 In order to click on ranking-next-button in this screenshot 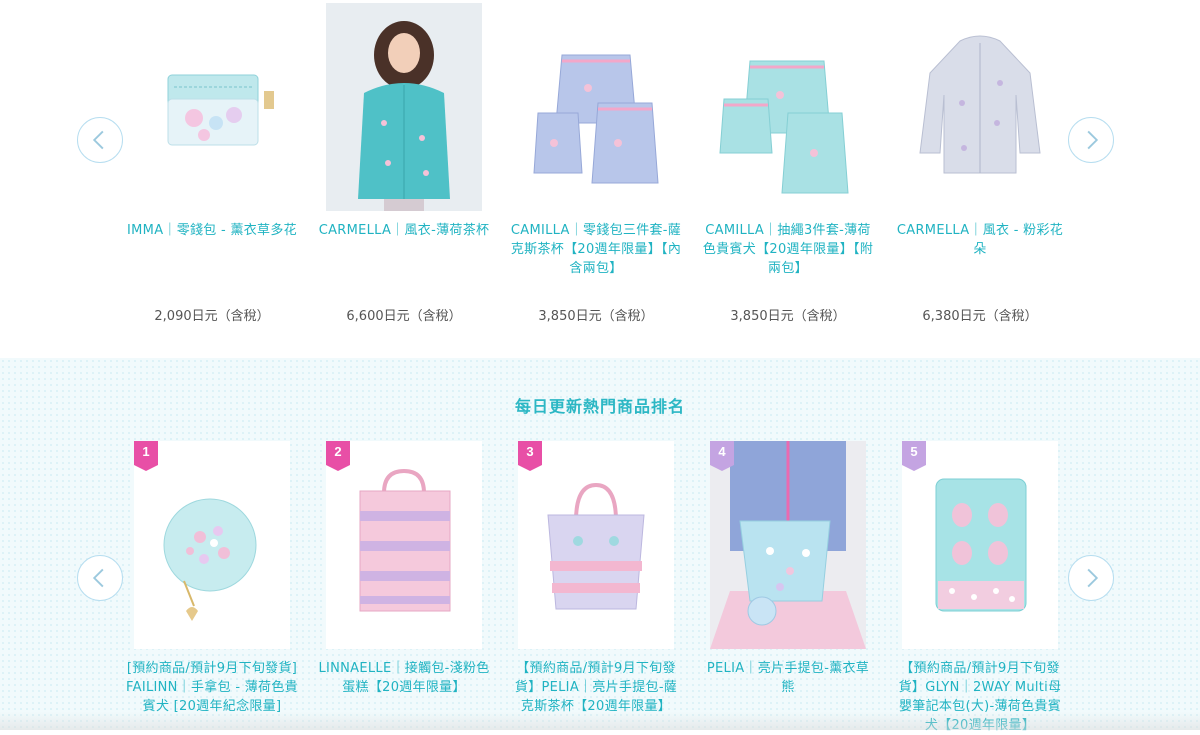, I will do `click(1091, 578)`.